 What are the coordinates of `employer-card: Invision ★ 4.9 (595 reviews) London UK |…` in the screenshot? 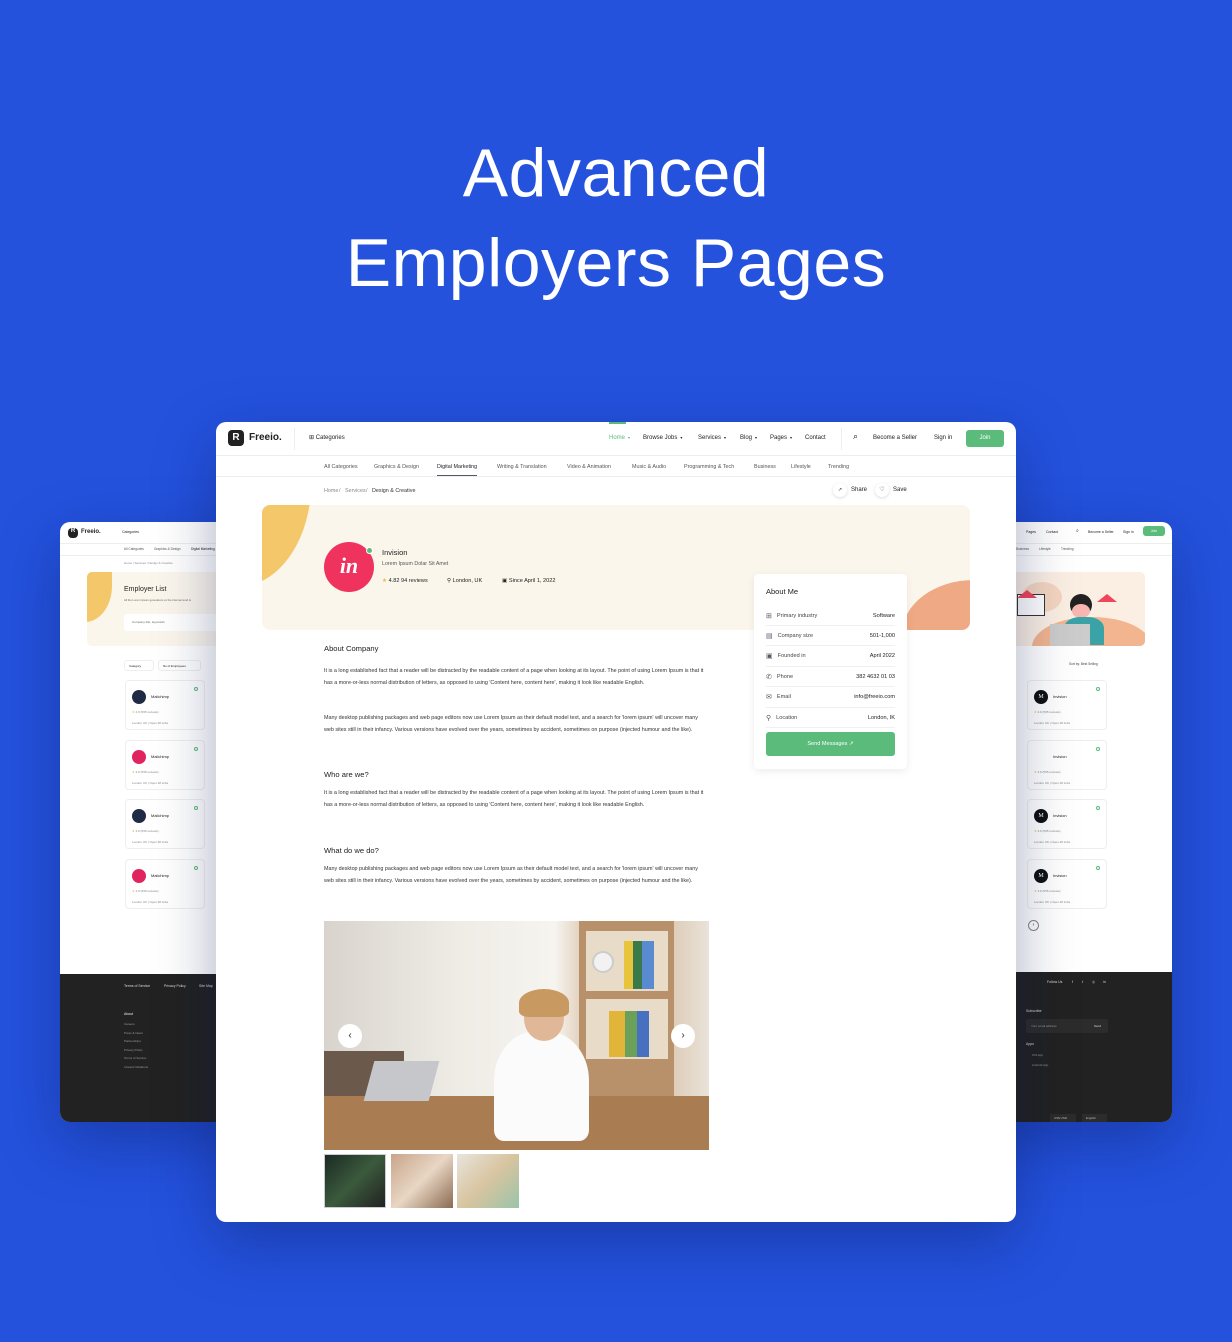 It's located at (1067, 764).